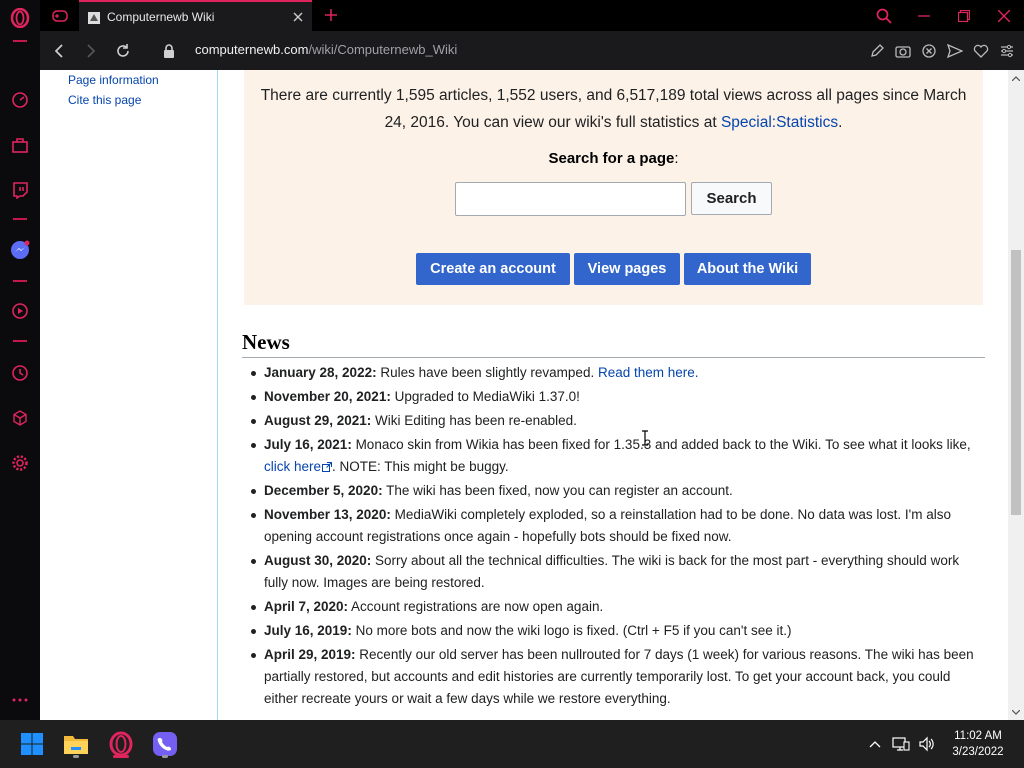 This screenshot has width=1024, height=768. Describe the element at coordinates (942, 51) in the screenshot. I see `address-actions` at that location.